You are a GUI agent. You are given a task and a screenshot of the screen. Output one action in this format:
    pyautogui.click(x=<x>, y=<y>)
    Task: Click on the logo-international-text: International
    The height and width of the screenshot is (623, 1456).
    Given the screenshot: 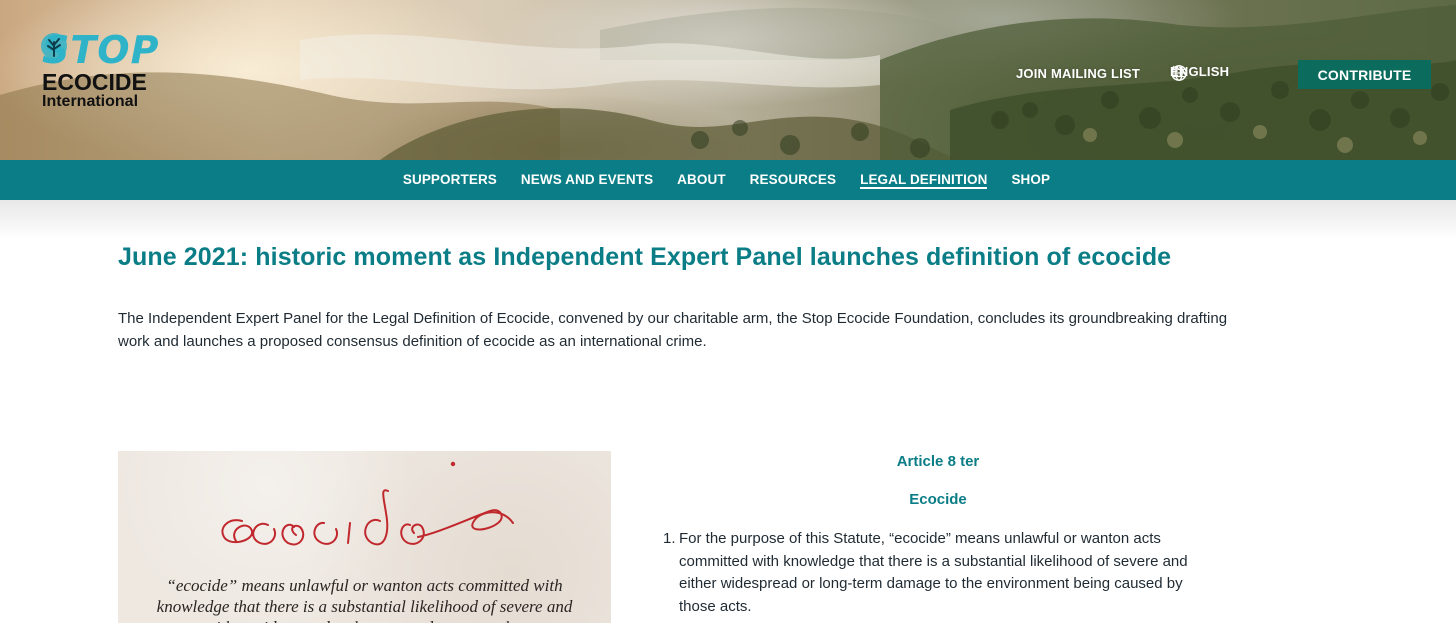 What is the action you would take?
    pyautogui.click(x=90, y=101)
    